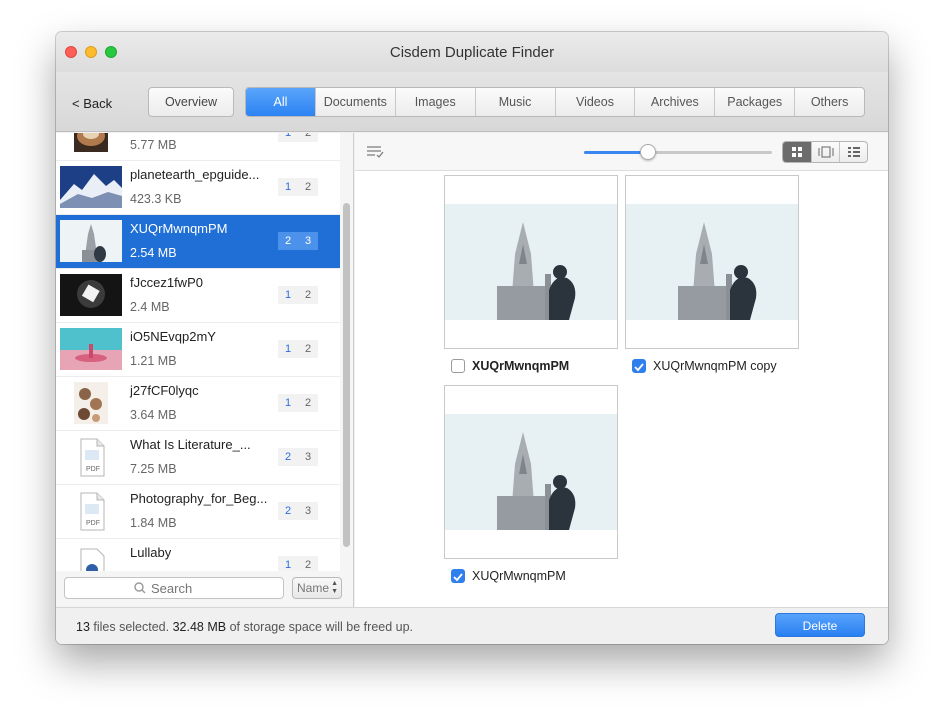 This screenshot has width=944, height=724. Describe the element at coordinates (594, 102) in the screenshot. I see `tab-videos: Videos` at that location.